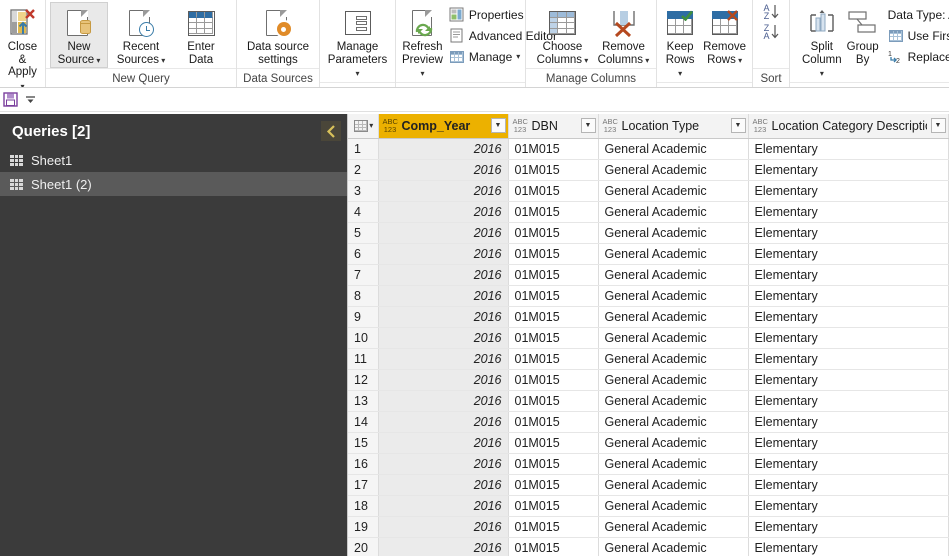  Describe the element at coordinates (173, 160) in the screenshot. I see `query-item-sheet1: Sheet1` at that location.